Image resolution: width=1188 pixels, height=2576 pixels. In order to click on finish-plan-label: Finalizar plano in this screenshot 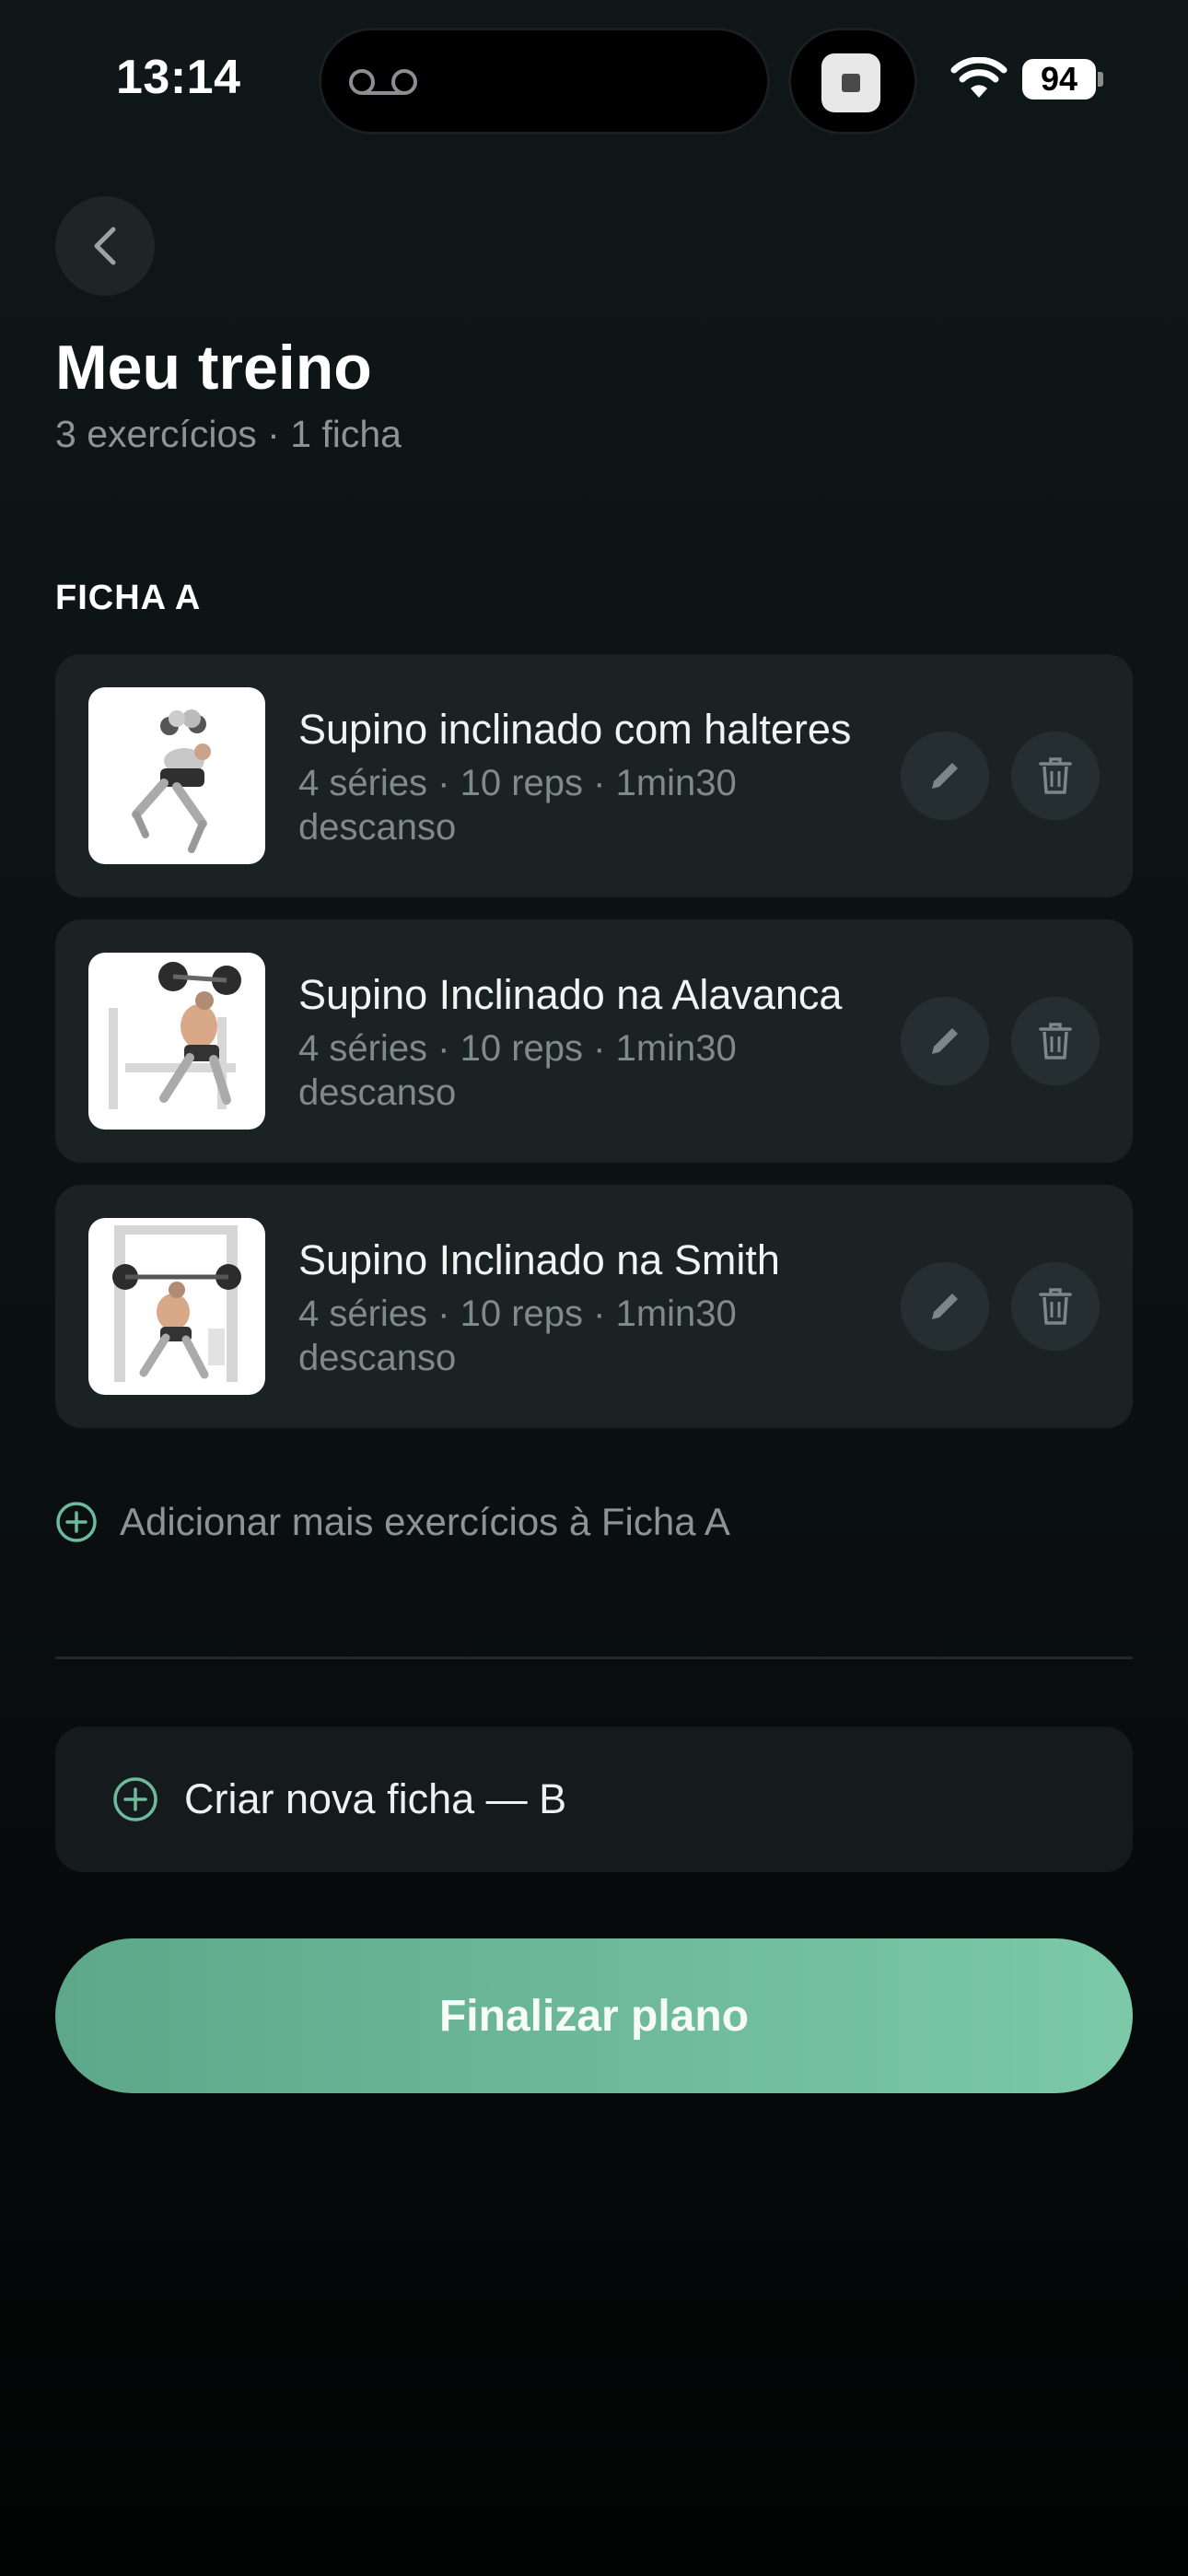, I will do `click(594, 2016)`.